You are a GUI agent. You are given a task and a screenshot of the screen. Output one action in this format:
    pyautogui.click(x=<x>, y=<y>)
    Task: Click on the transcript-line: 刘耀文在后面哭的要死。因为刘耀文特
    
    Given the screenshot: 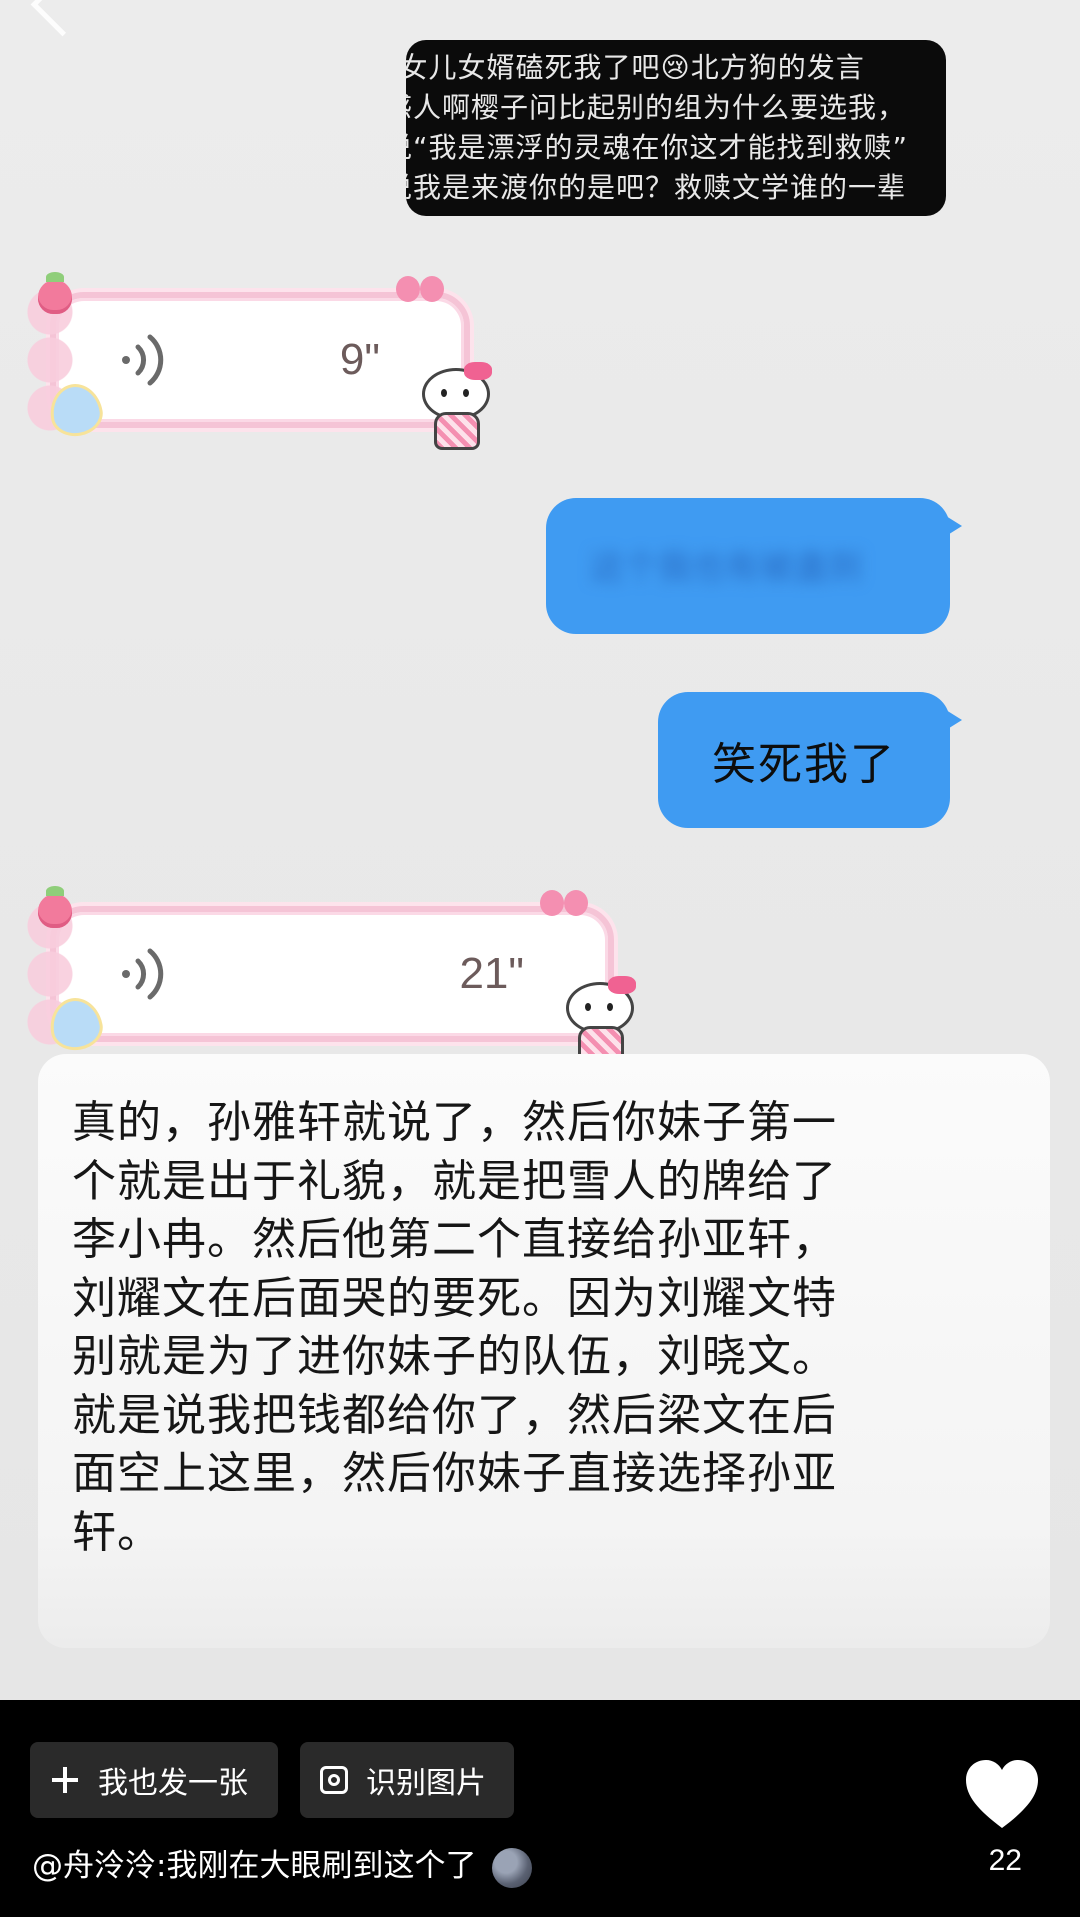 What is the action you would take?
    pyautogui.click(x=454, y=1298)
    